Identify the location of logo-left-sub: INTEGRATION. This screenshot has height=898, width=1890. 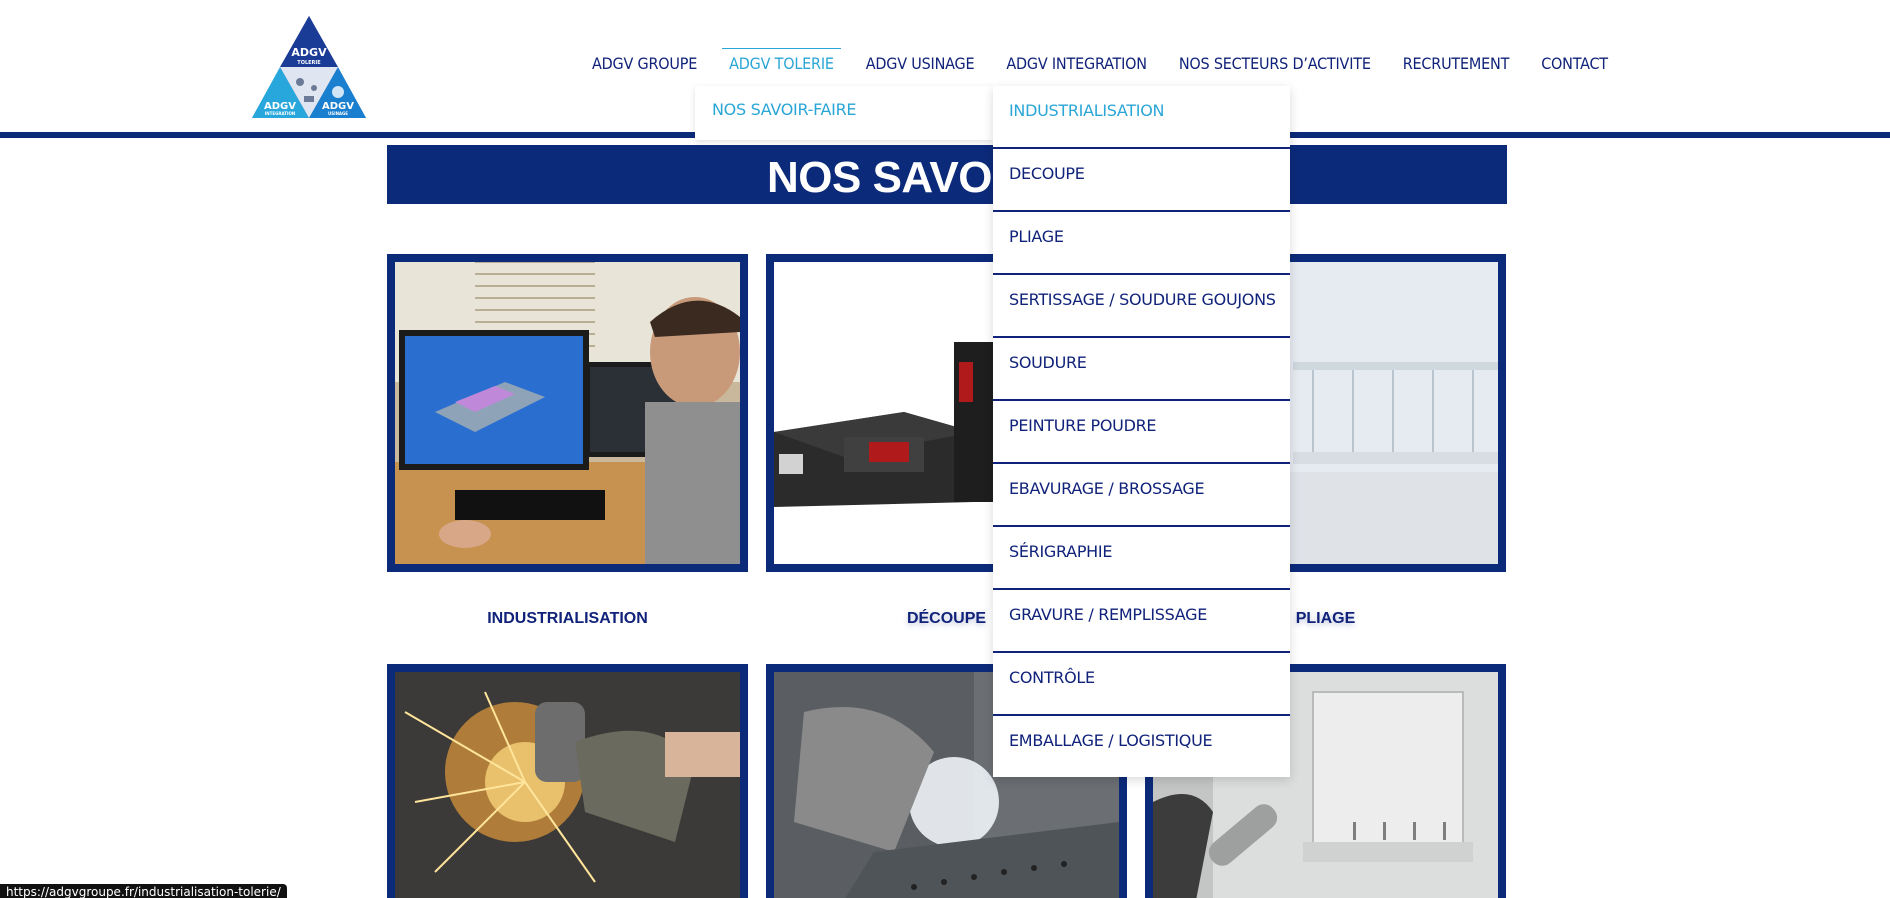
(280, 113).